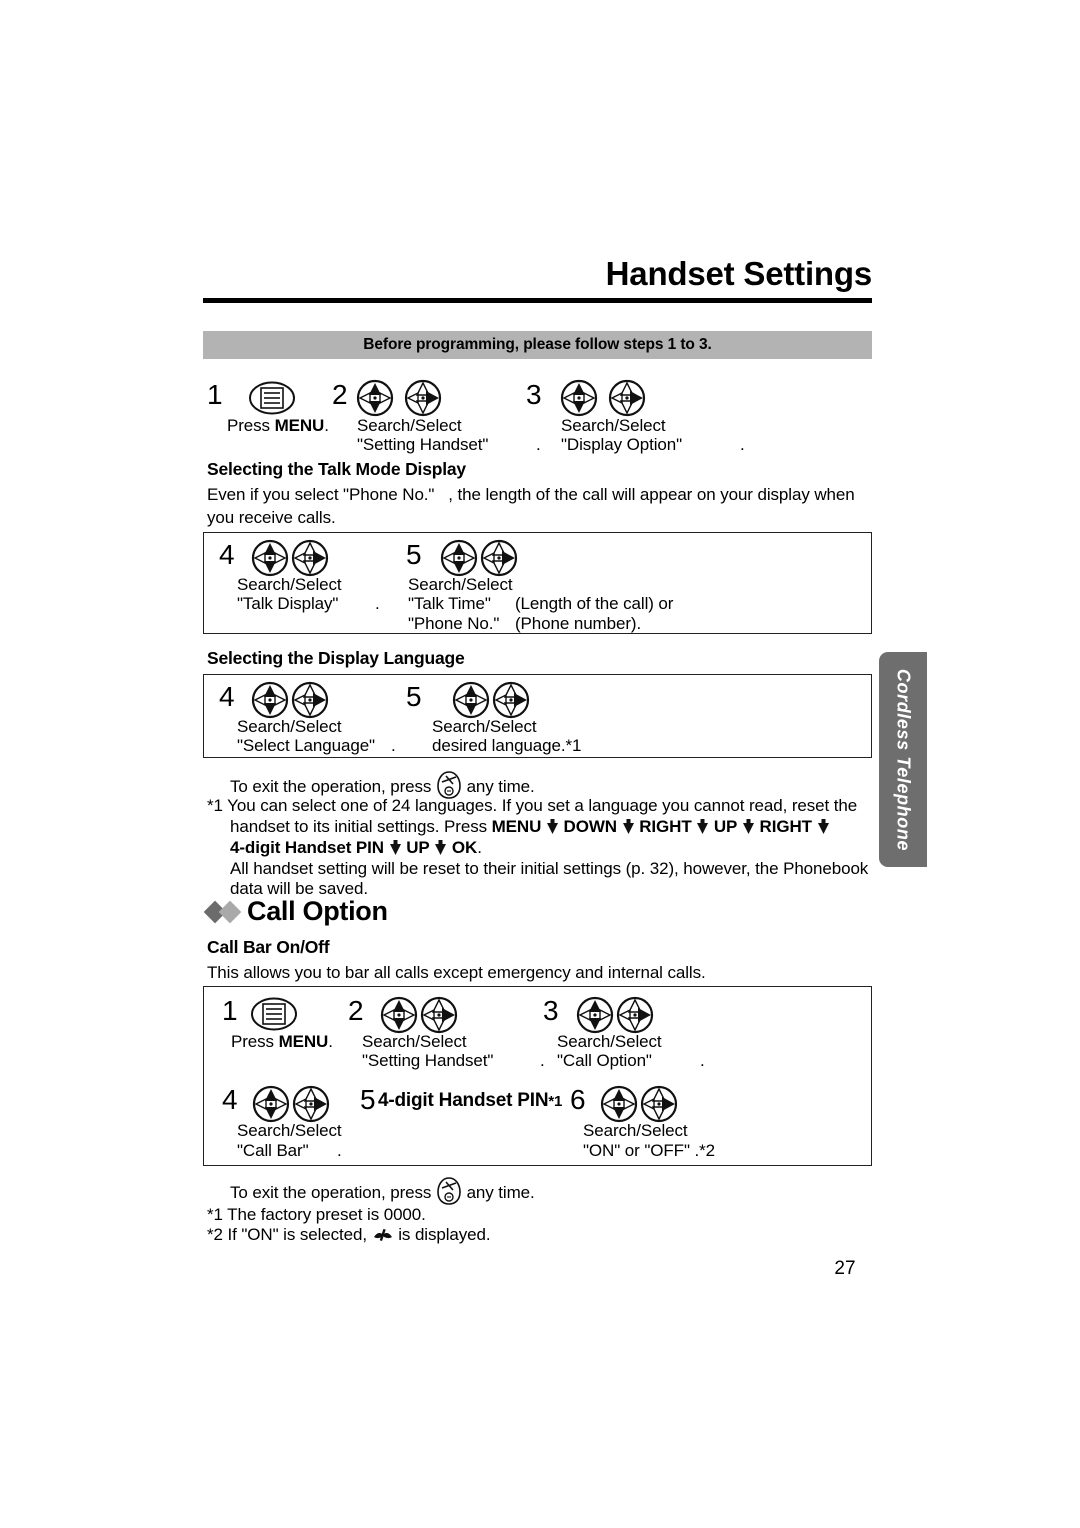 This screenshot has width=1080, height=1528. What do you see at coordinates (287, 1234) in the screenshot?
I see `footnote-2-prefix: *2 If "ON" is selected,` at bounding box center [287, 1234].